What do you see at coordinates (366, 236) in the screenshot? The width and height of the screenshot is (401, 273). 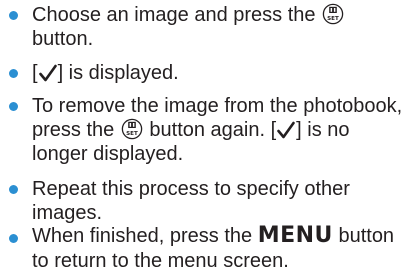 I see `item-text: button` at bounding box center [366, 236].